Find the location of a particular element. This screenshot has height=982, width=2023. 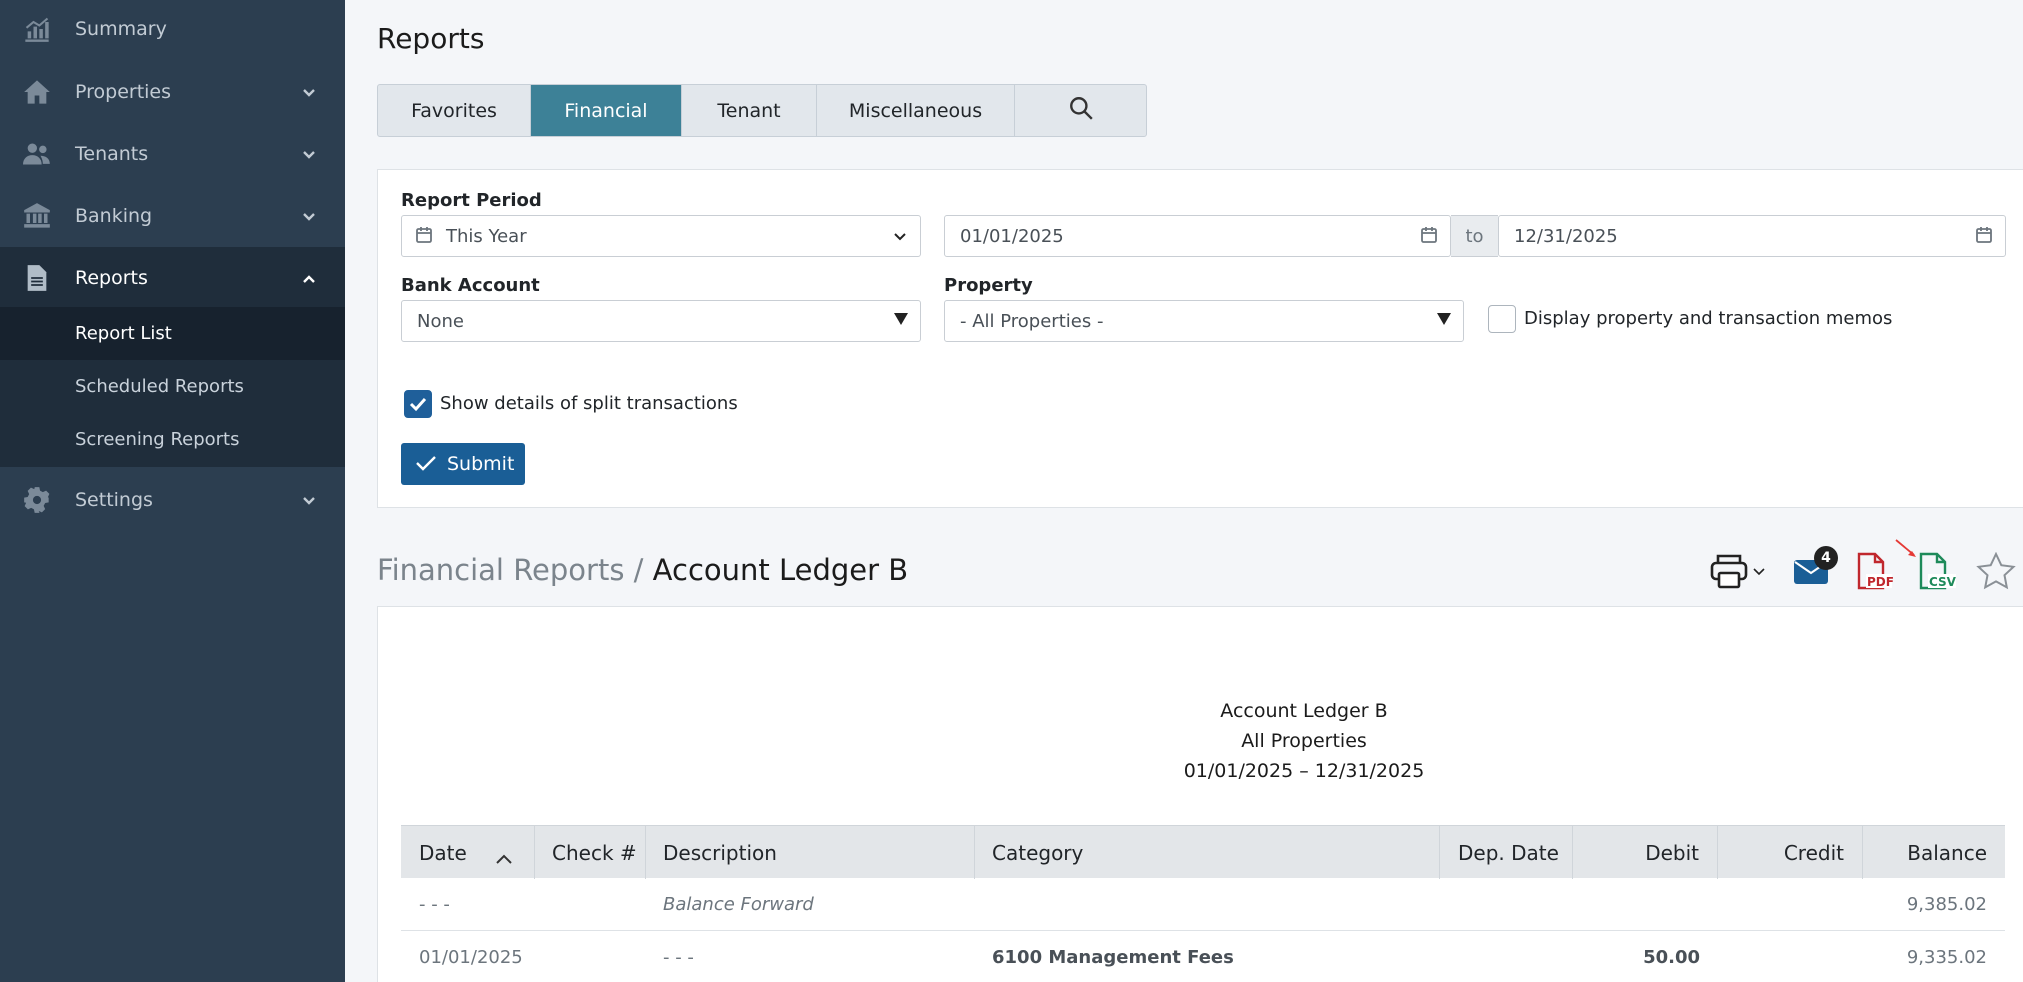

cell-description: Balance Forward is located at coordinates (738, 904).